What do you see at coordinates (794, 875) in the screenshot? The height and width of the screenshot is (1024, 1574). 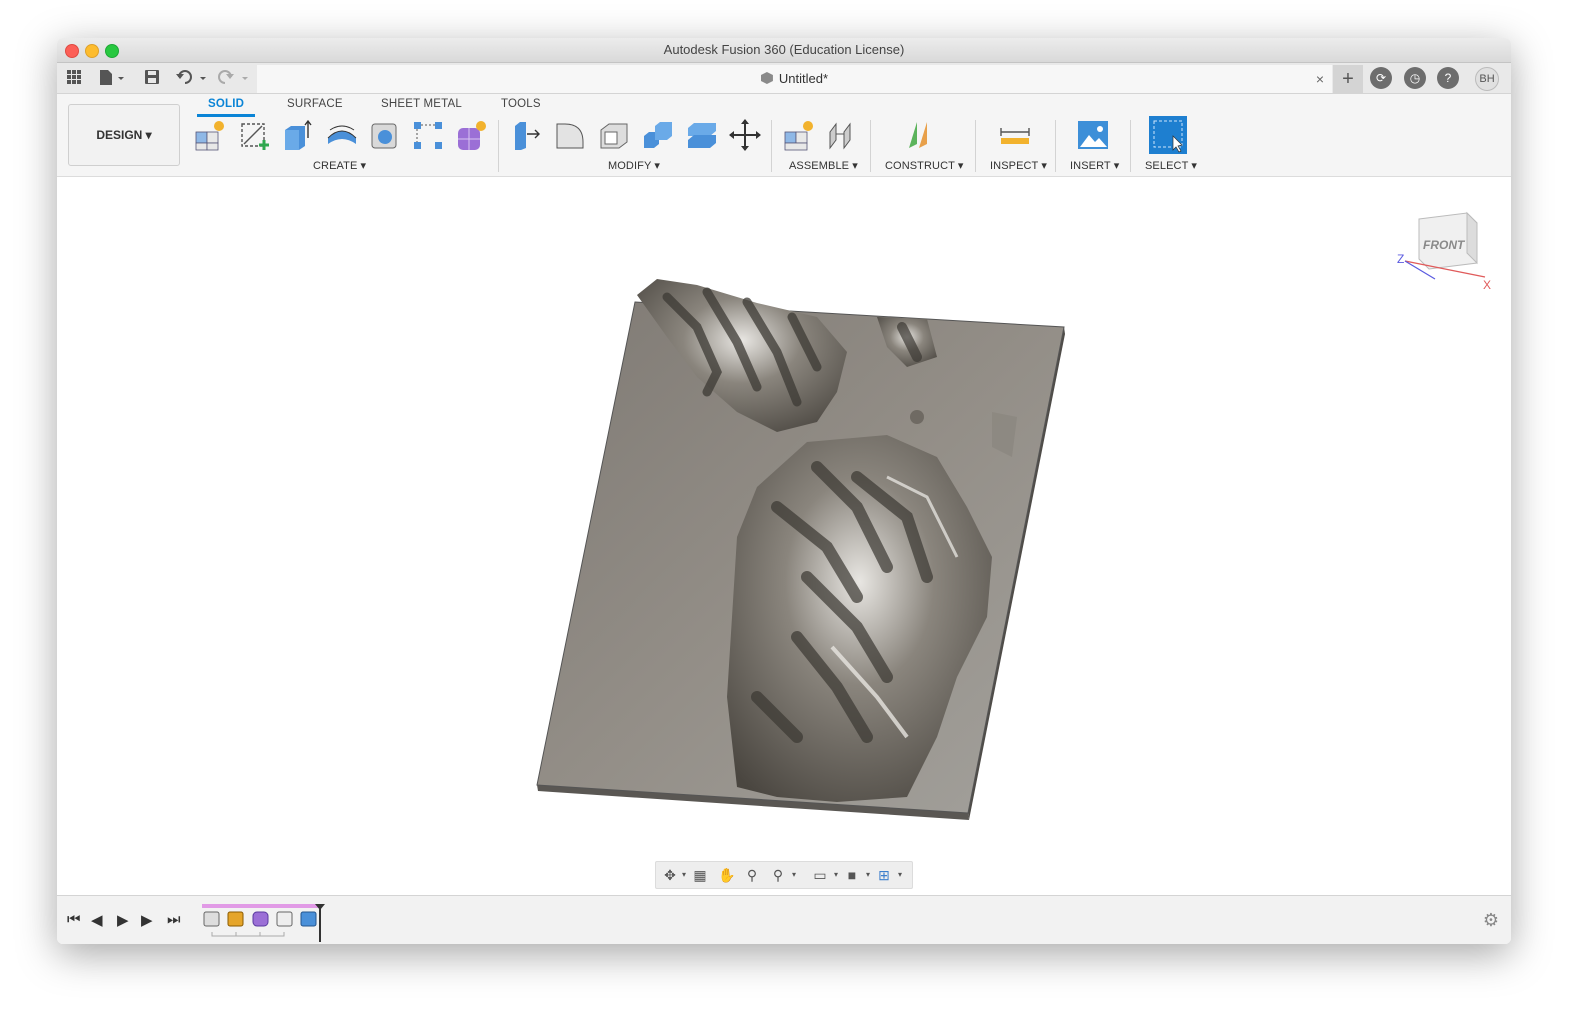 I see `zoom-dropdown-icon: ▾` at bounding box center [794, 875].